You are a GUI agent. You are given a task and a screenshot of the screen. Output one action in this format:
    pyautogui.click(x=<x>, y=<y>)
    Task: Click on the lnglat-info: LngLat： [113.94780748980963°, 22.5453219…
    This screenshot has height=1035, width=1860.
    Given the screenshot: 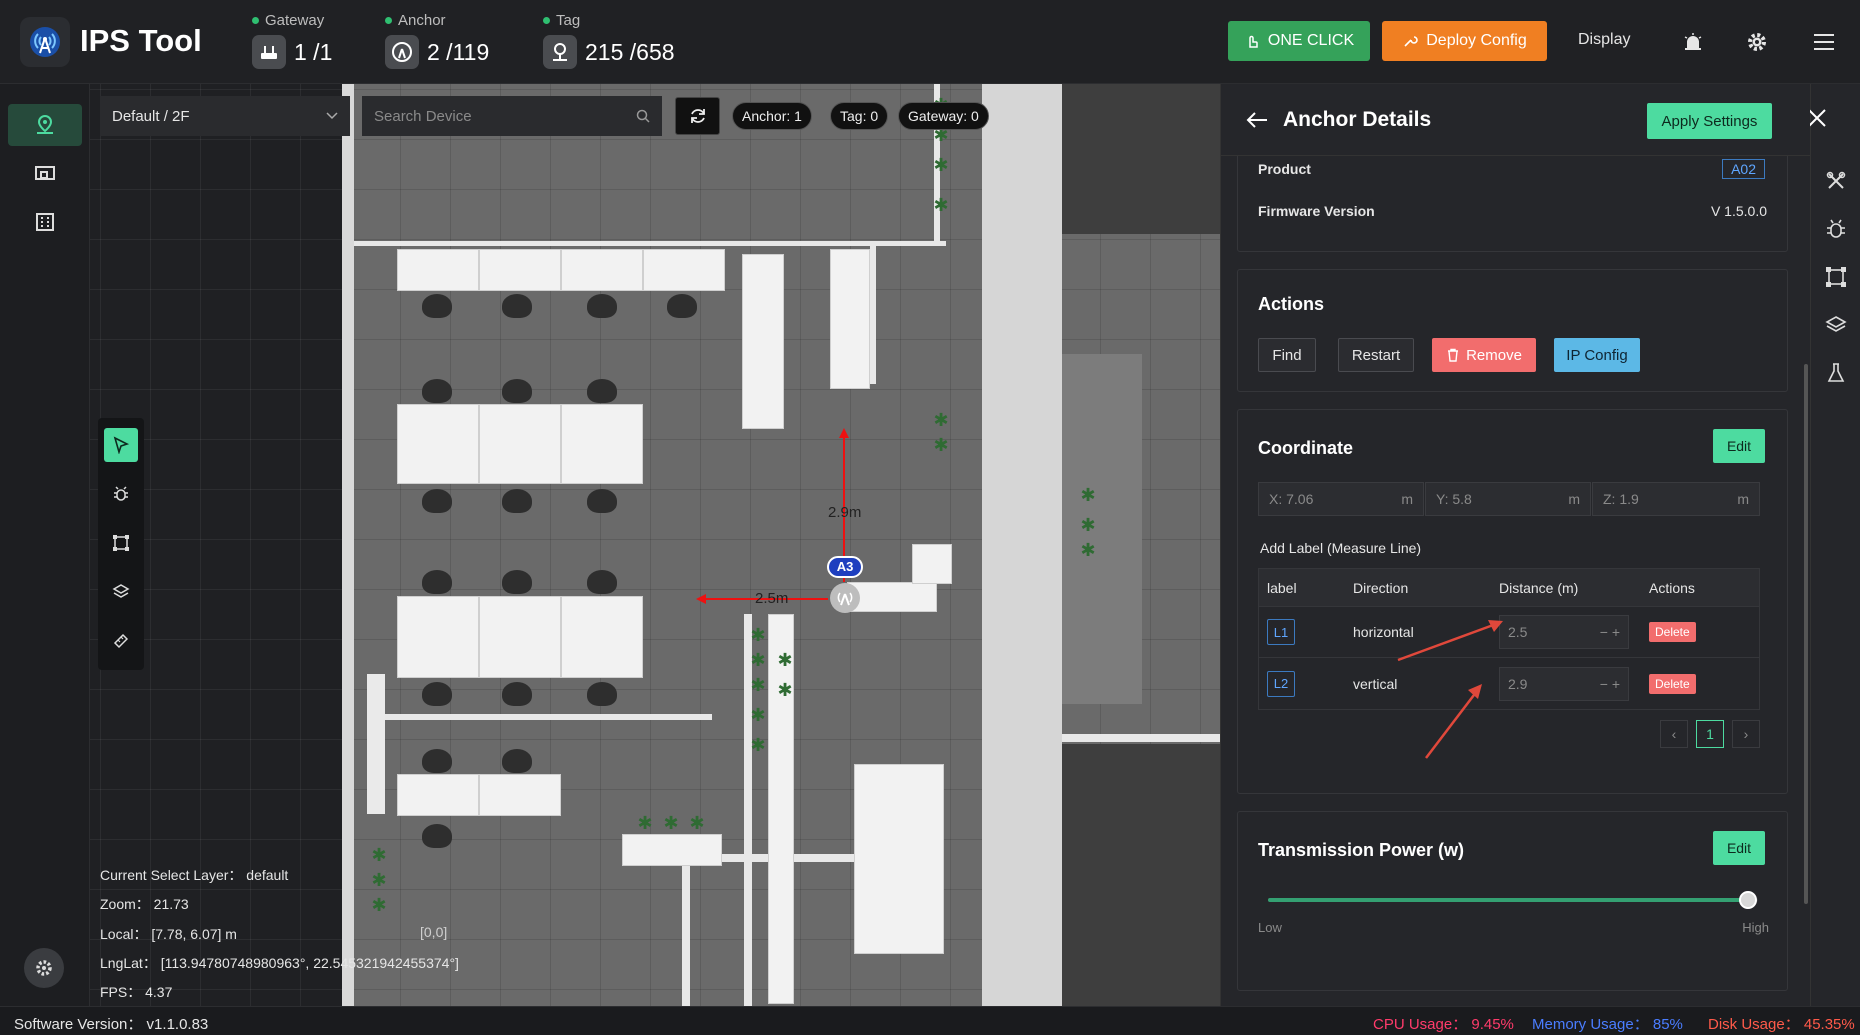 What is the action you would take?
    pyautogui.click(x=279, y=963)
    